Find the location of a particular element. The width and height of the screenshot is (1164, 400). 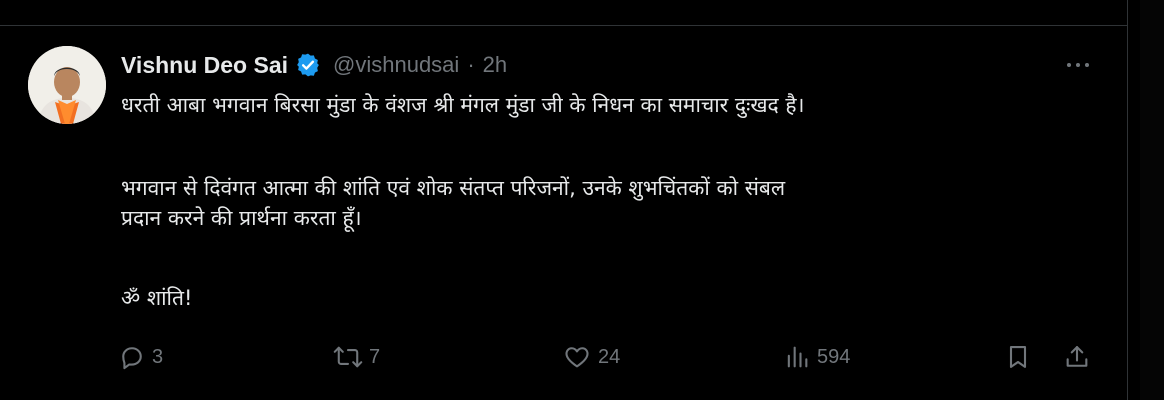

views-button: 594 is located at coordinates (816, 357).